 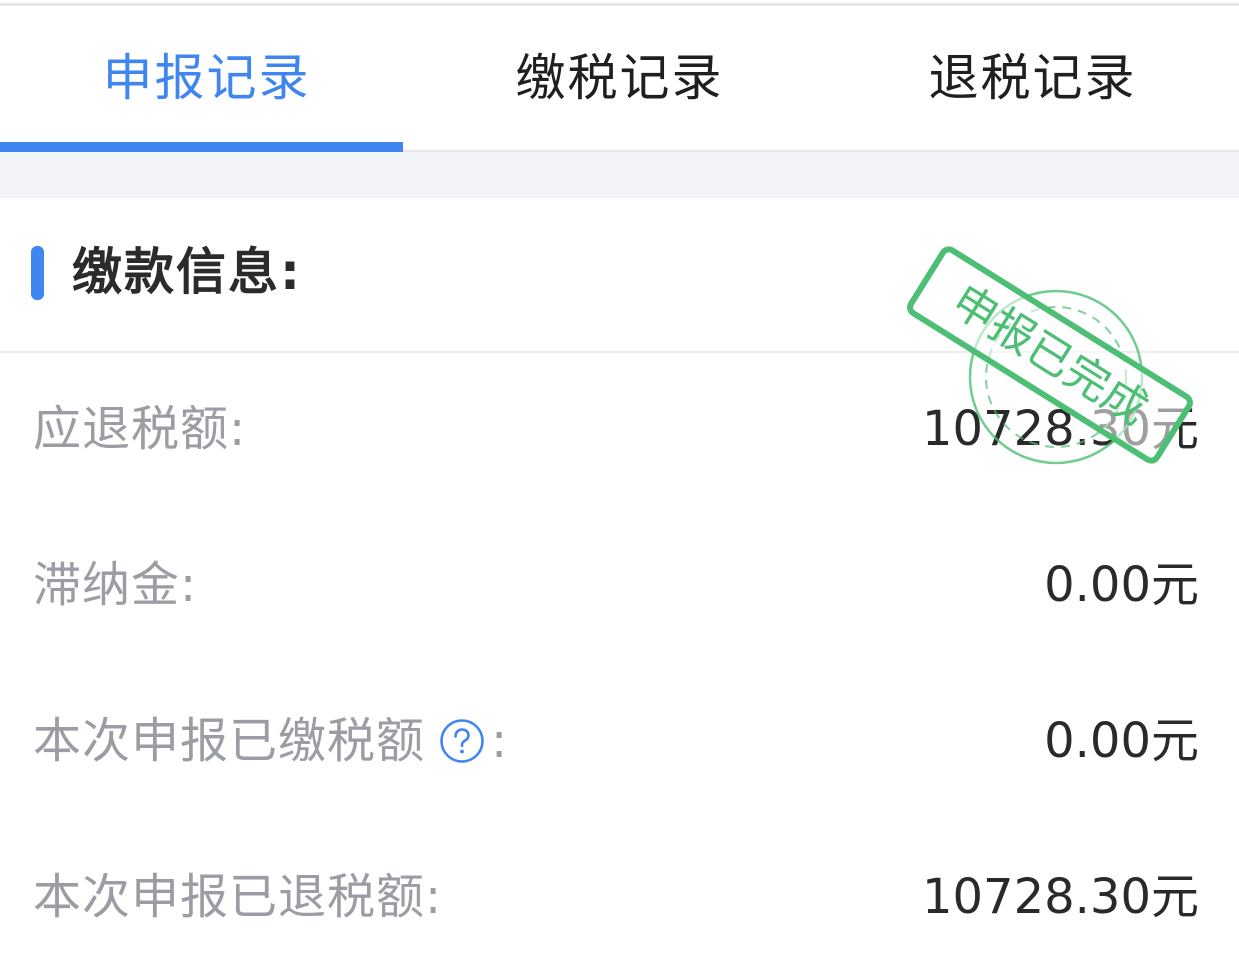 I want to click on refundable-tax-value: 10728.30元, so click(x=1060, y=429).